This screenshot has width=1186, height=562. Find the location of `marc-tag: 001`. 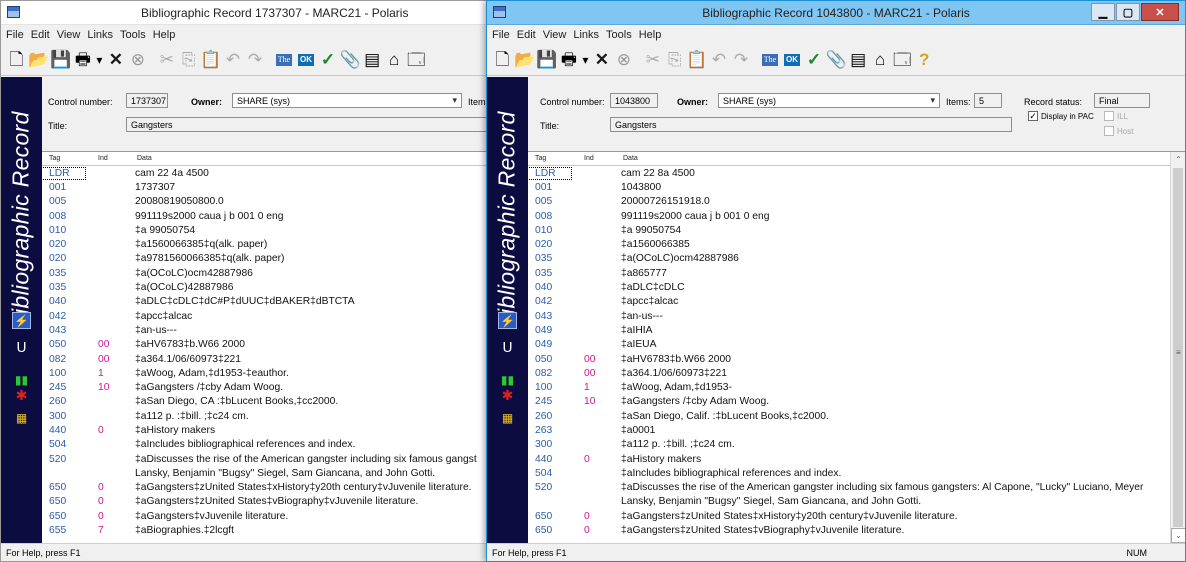

marc-tag: 001 is located at coordinates (549, 187).